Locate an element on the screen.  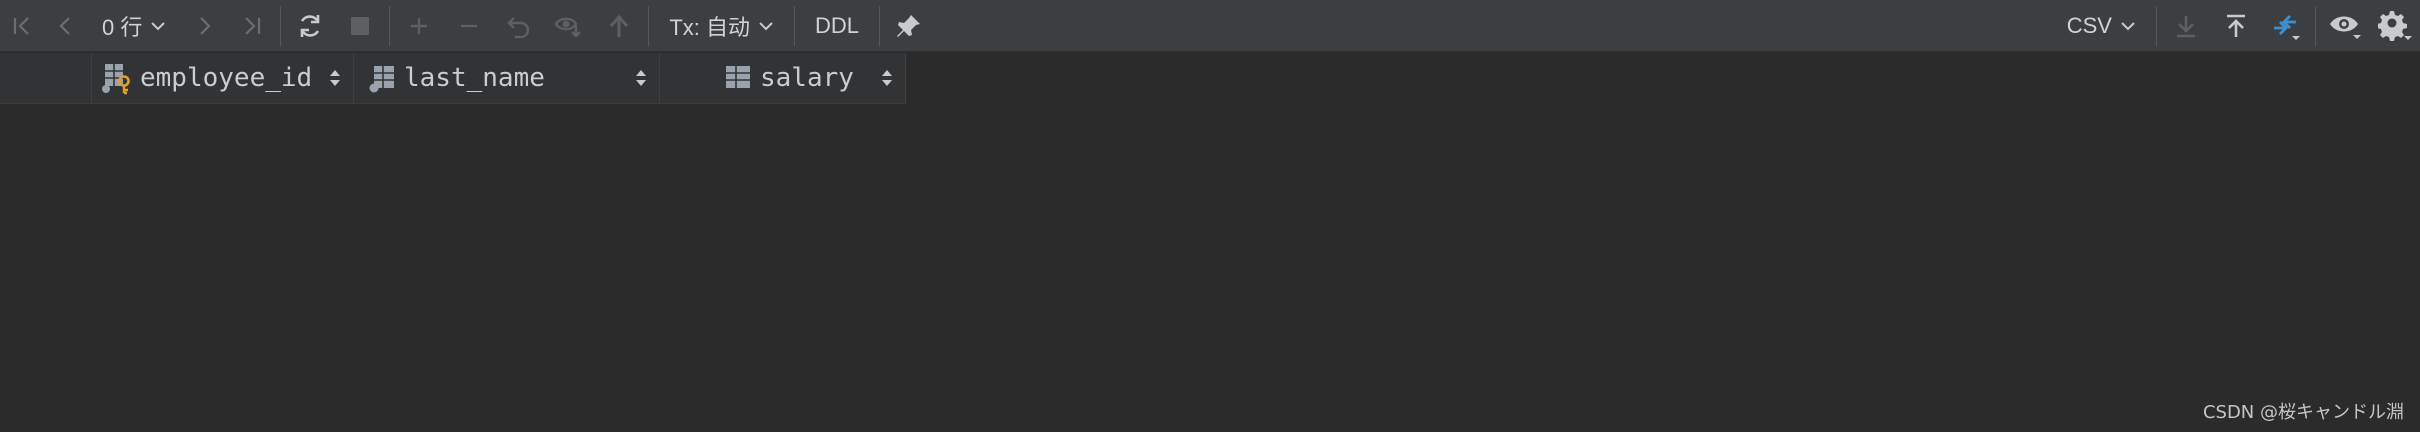
pin-tab-icon is located at coordinates (909, 26).